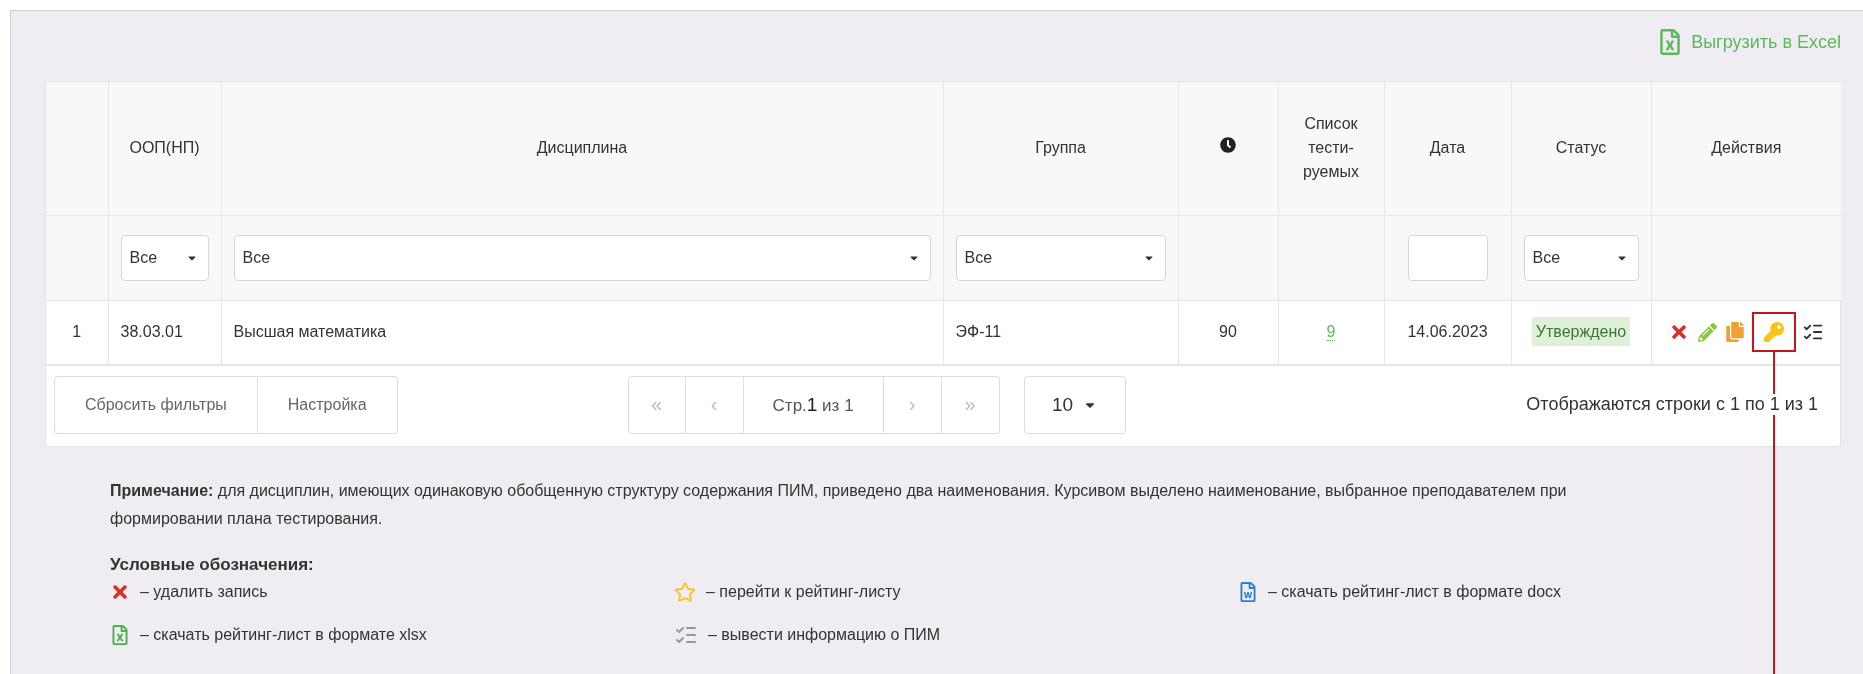  What do you see at coordinates (283, 634) in the screenshot?
I see `legend-text: – скачать рейтинг-лист в формате xlsx` at bounding box center [283, 634].